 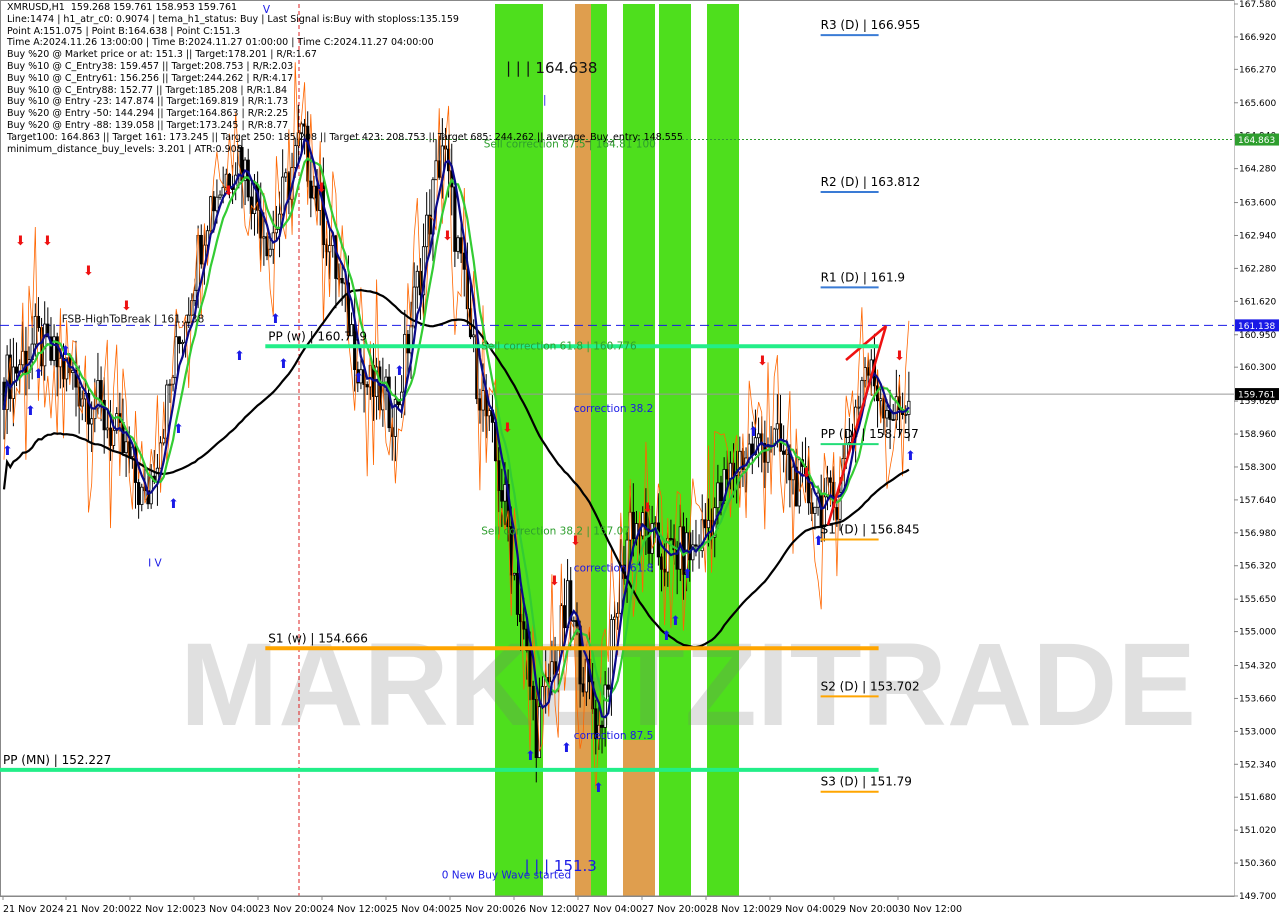 What do you see at coordinates (506, 876) in the screenshot?
I see `annotation: 0 New Buy Wave started` at bounding box center [506, 876].